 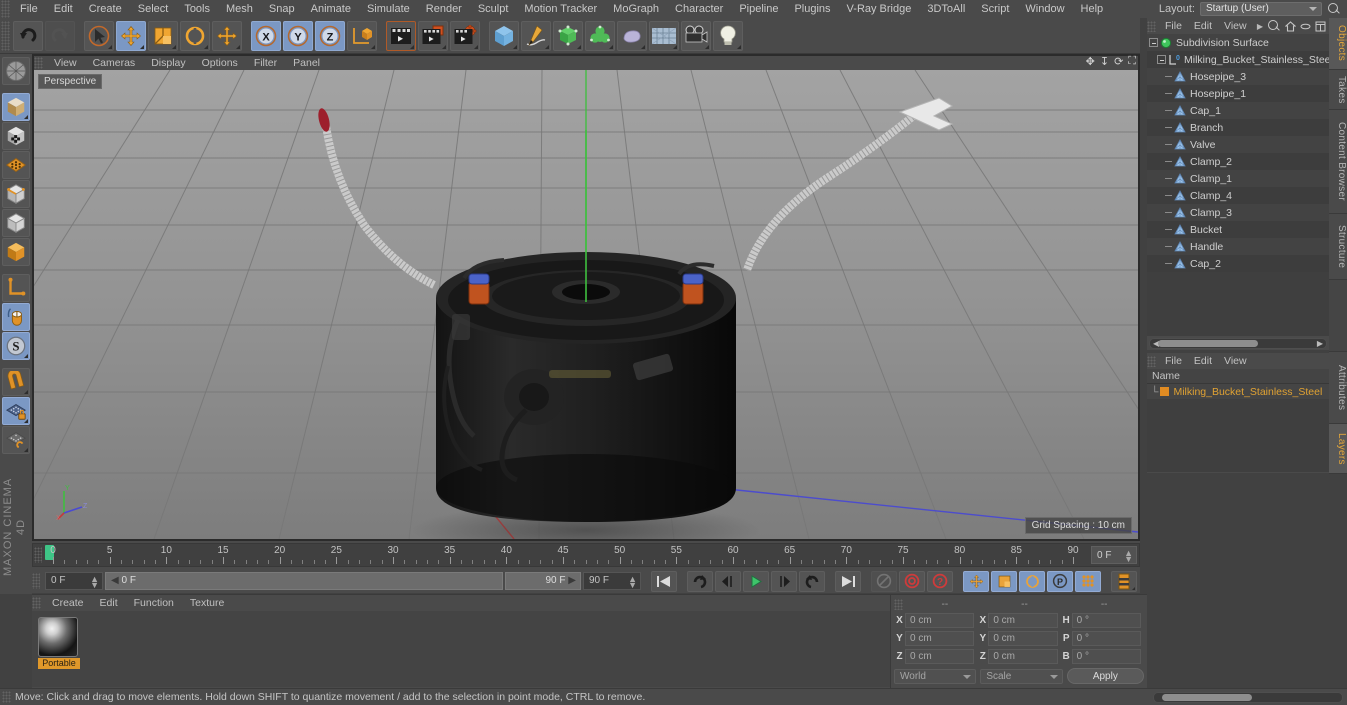 I want to click on layout-select: Startup (User), so click(x=1261, y=9).